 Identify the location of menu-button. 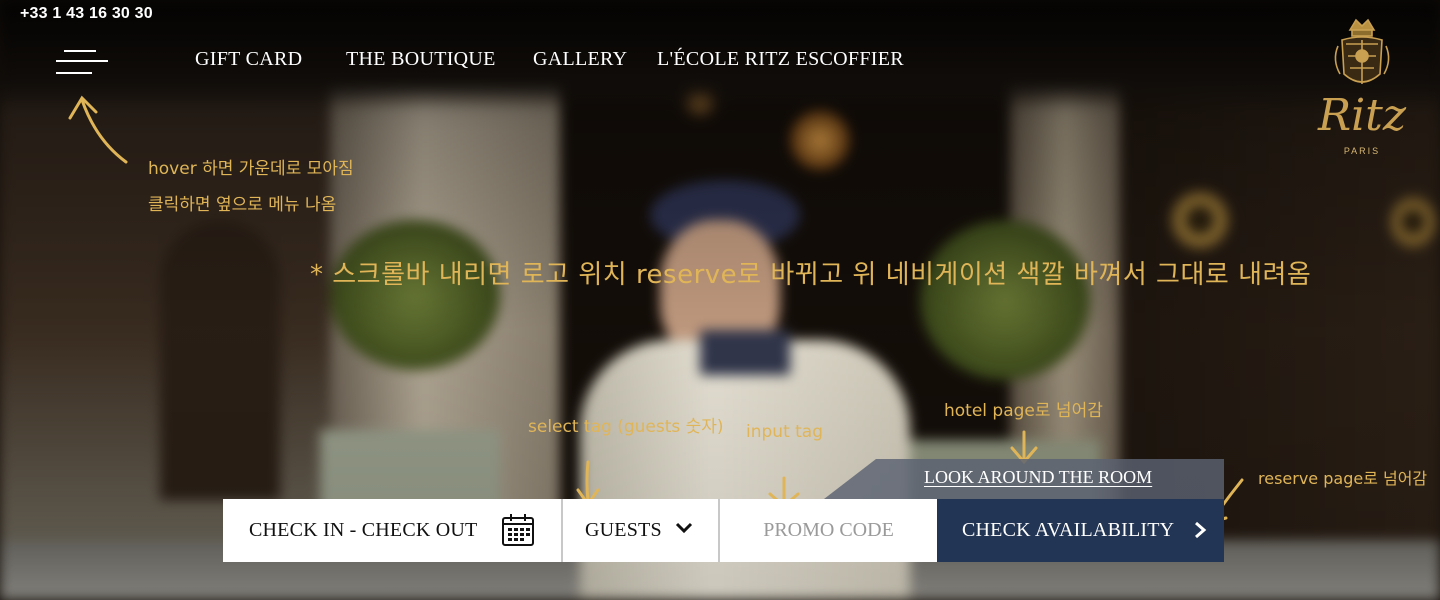
(82, 63).